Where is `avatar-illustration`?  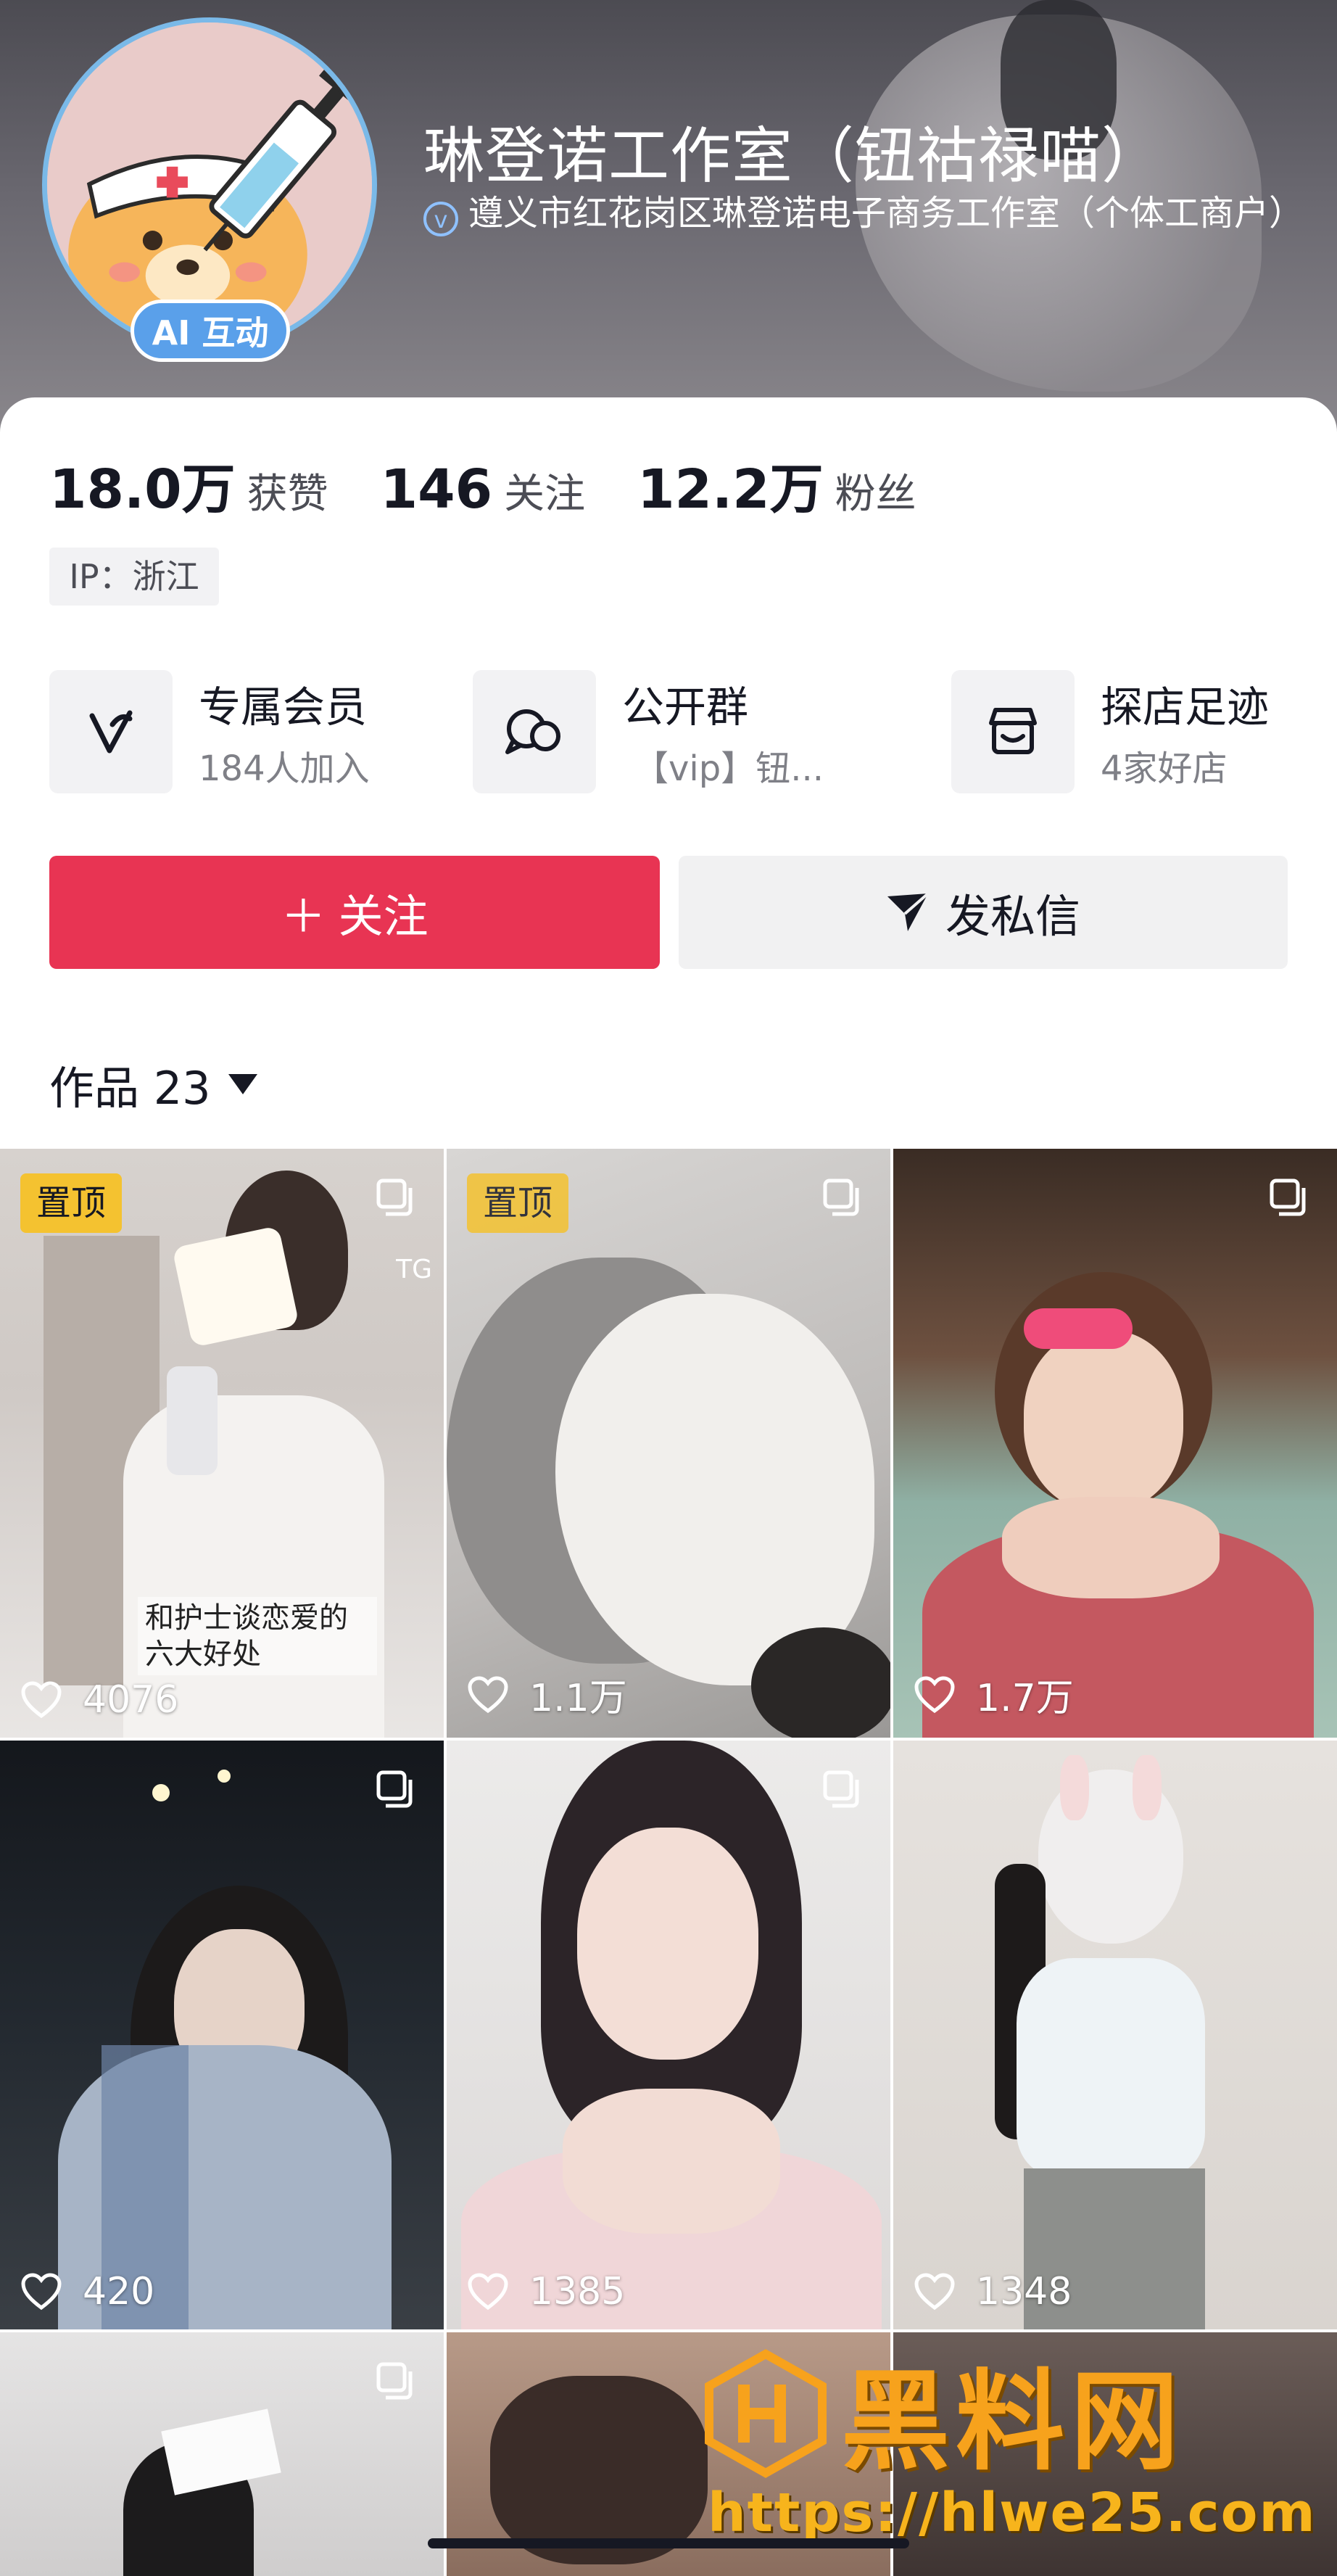
avatar-illustration is located at coordinates (209, 184).